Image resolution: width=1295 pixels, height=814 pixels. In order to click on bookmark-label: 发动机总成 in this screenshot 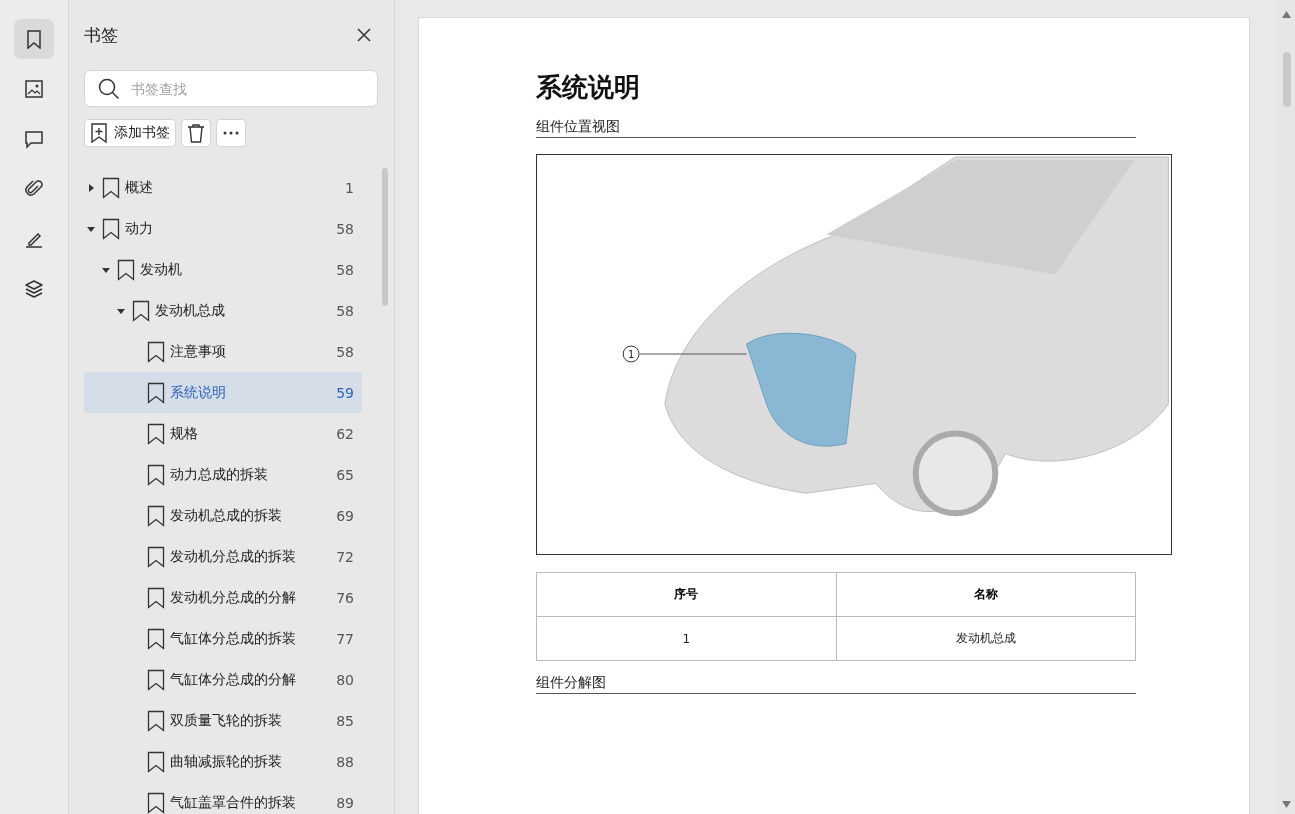, I will do `click(190, 310)`.